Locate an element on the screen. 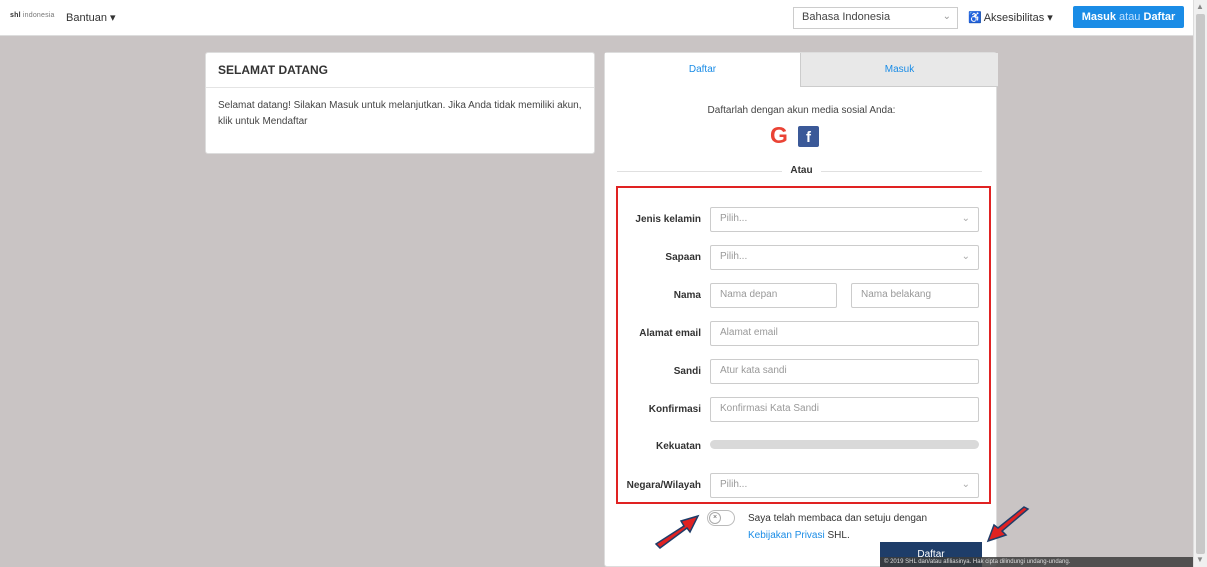  welcome-title: SELAMAT DATANG is located at coordinates (400, 70).